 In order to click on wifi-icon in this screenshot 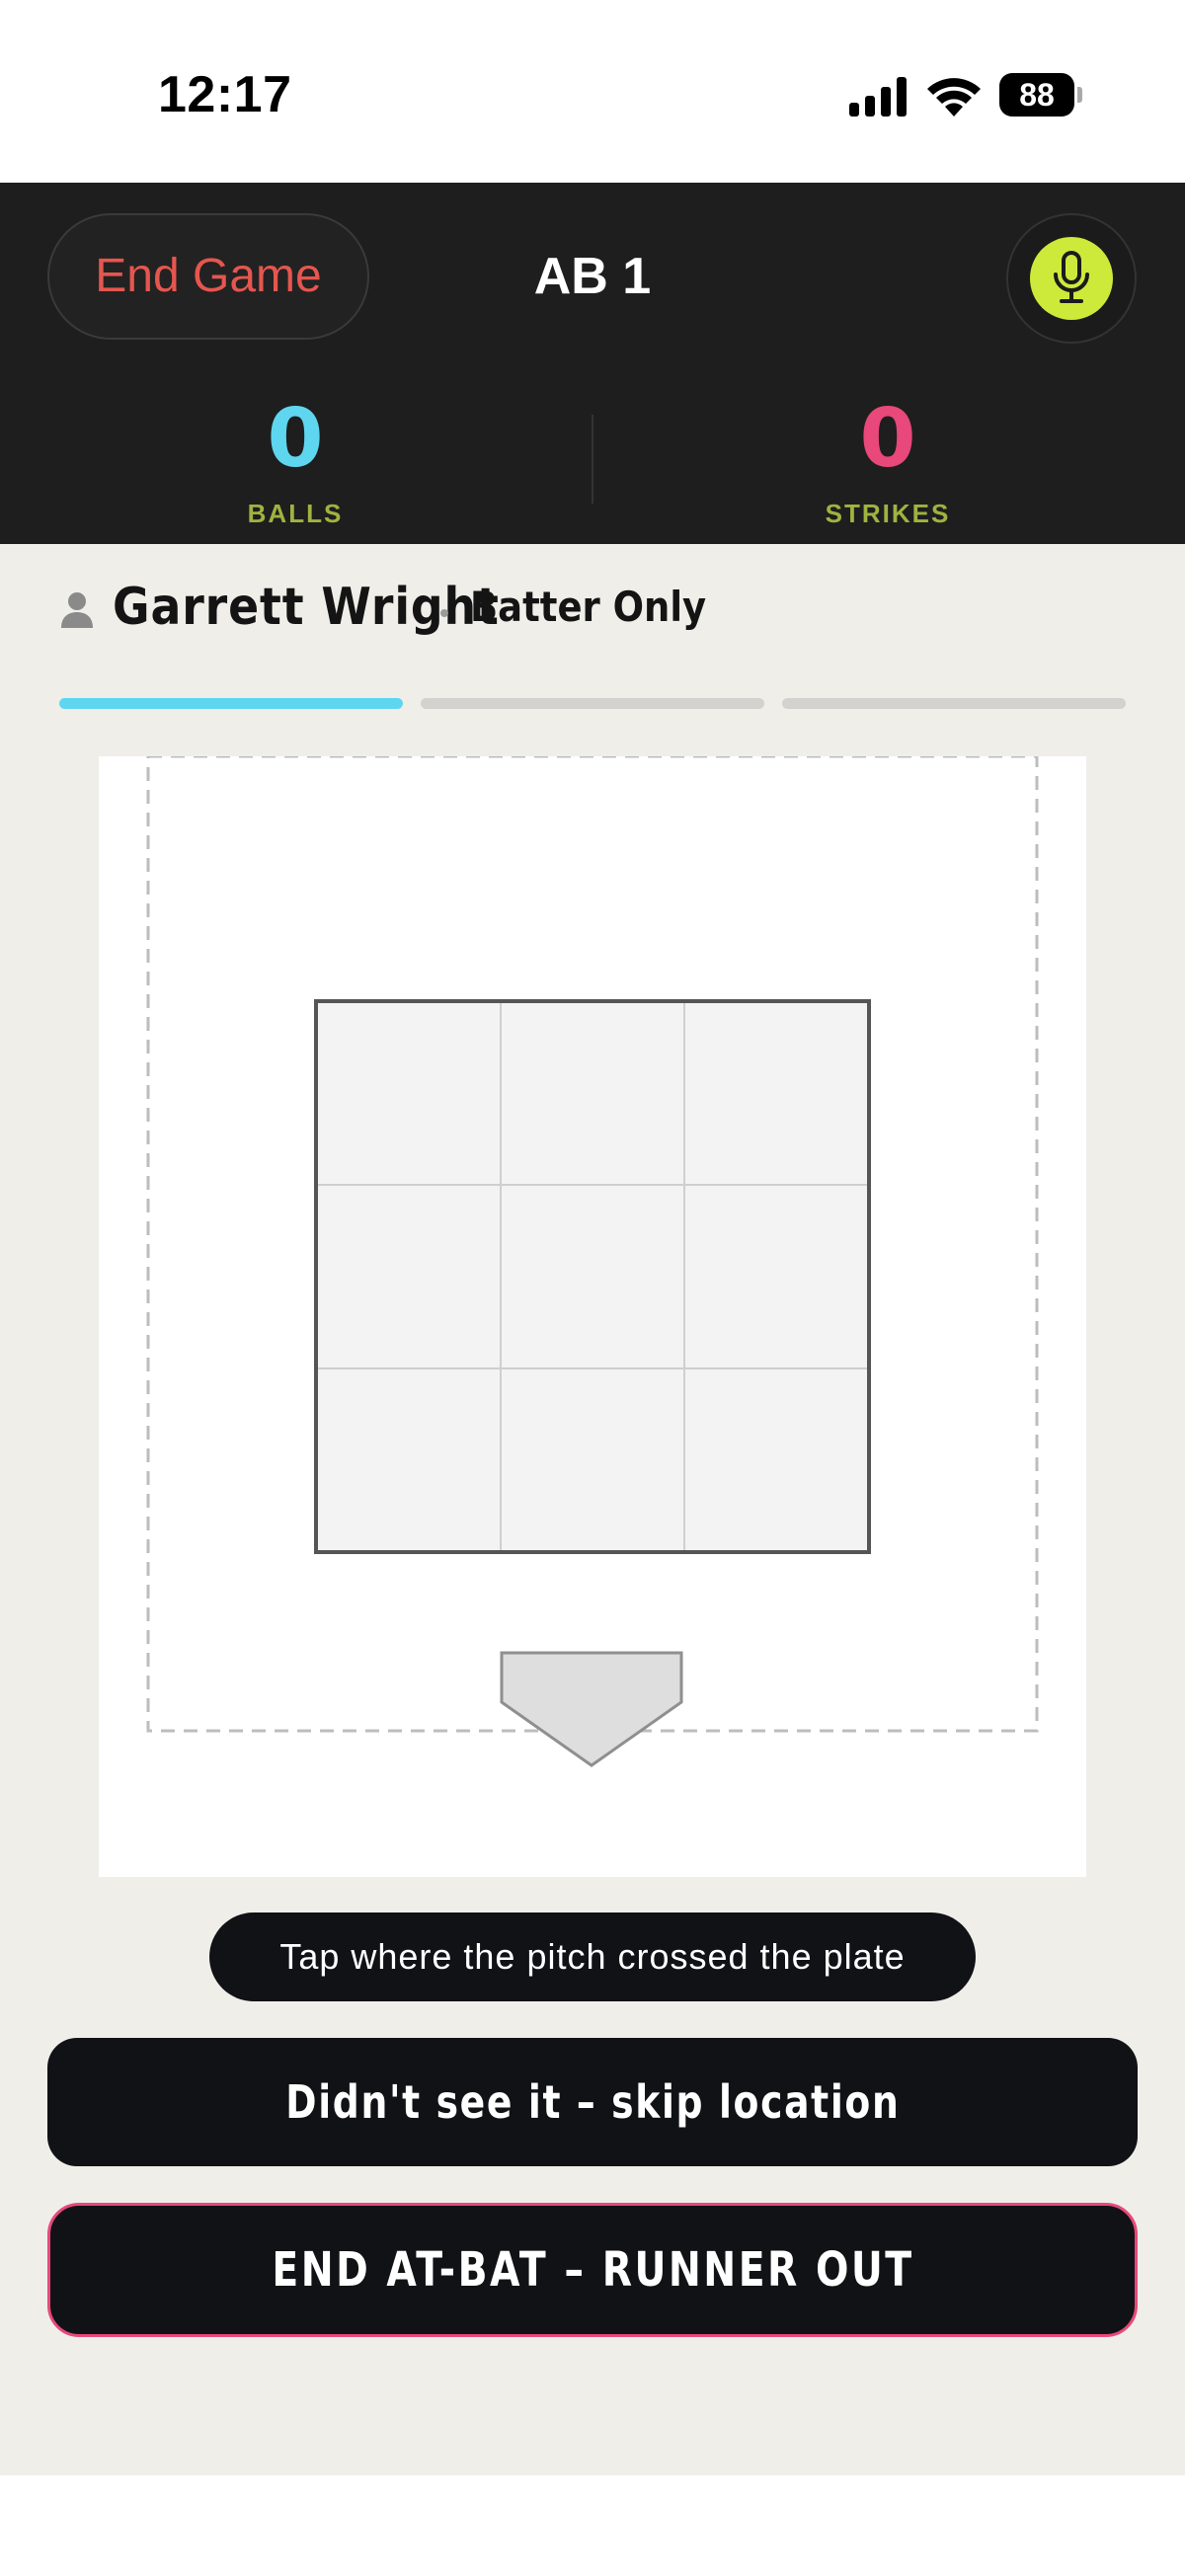, I will do `click(954, 95)`.